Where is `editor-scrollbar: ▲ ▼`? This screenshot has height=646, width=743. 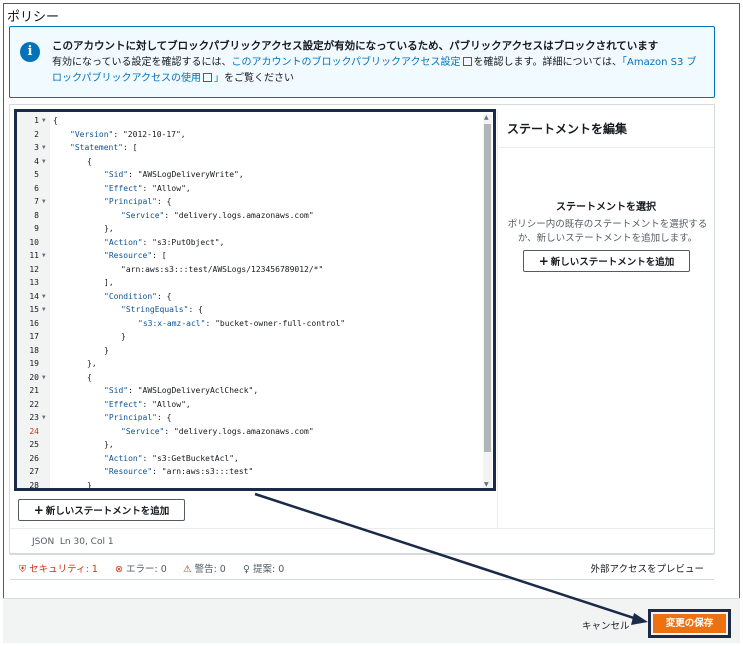 editor-scrollbar: ▲ ▼ is located at coordinates (487, 301).